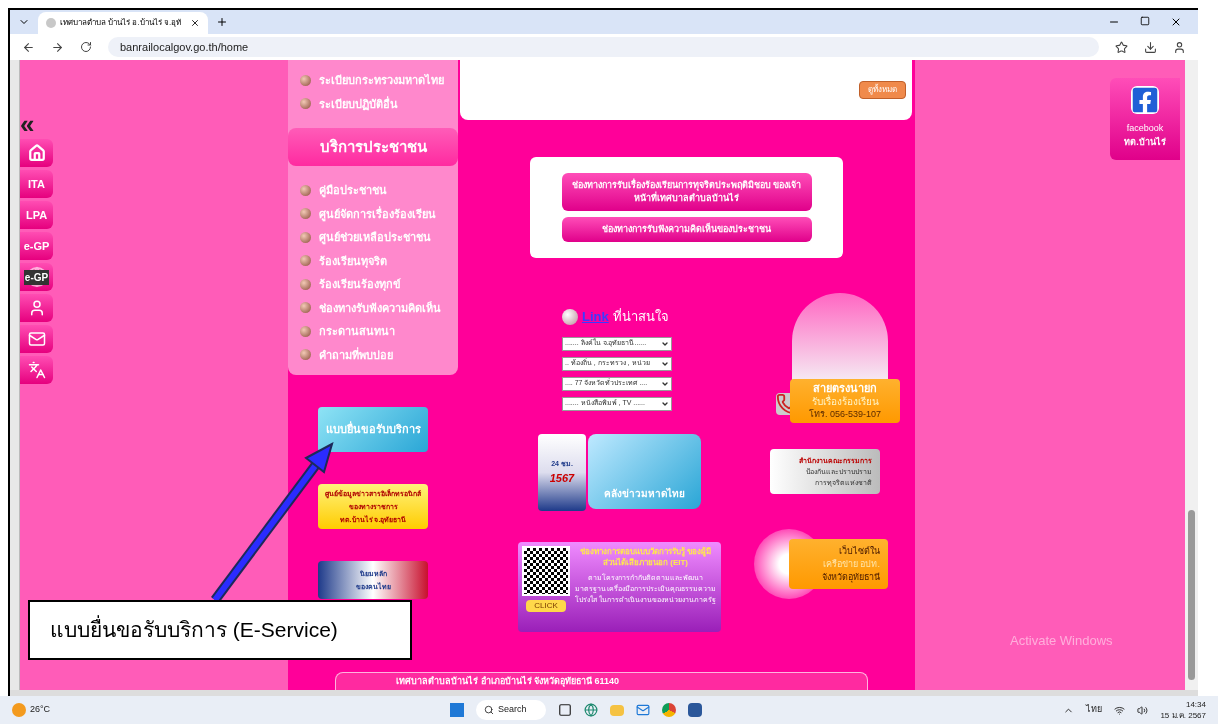 The width and height of the screenshot is (1218, 724). I want to click on complaint-channel-button: ช่องทางการรับฟังความคิดเห็นของประชาชน, so click(686, 229).